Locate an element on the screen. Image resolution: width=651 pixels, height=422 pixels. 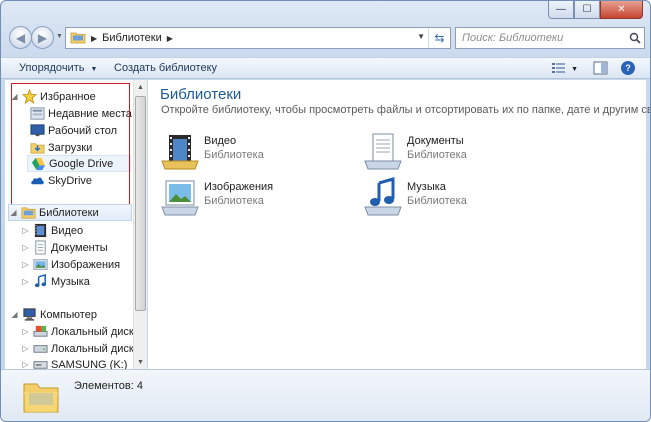
computer-icon is located at coordinates (29, 315).